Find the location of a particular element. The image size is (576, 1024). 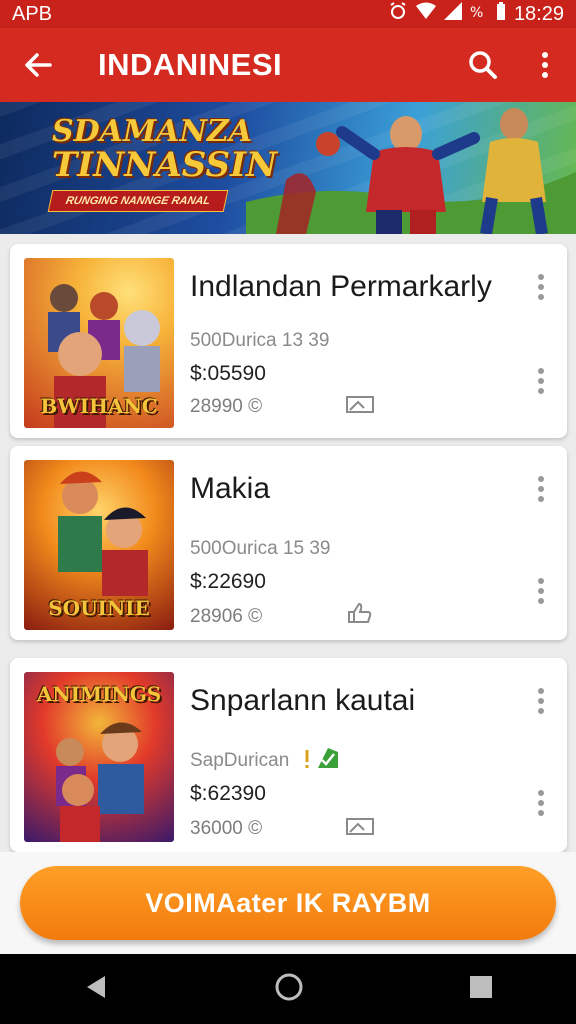

arrow-back-icon is located at coordinates (38, 65).